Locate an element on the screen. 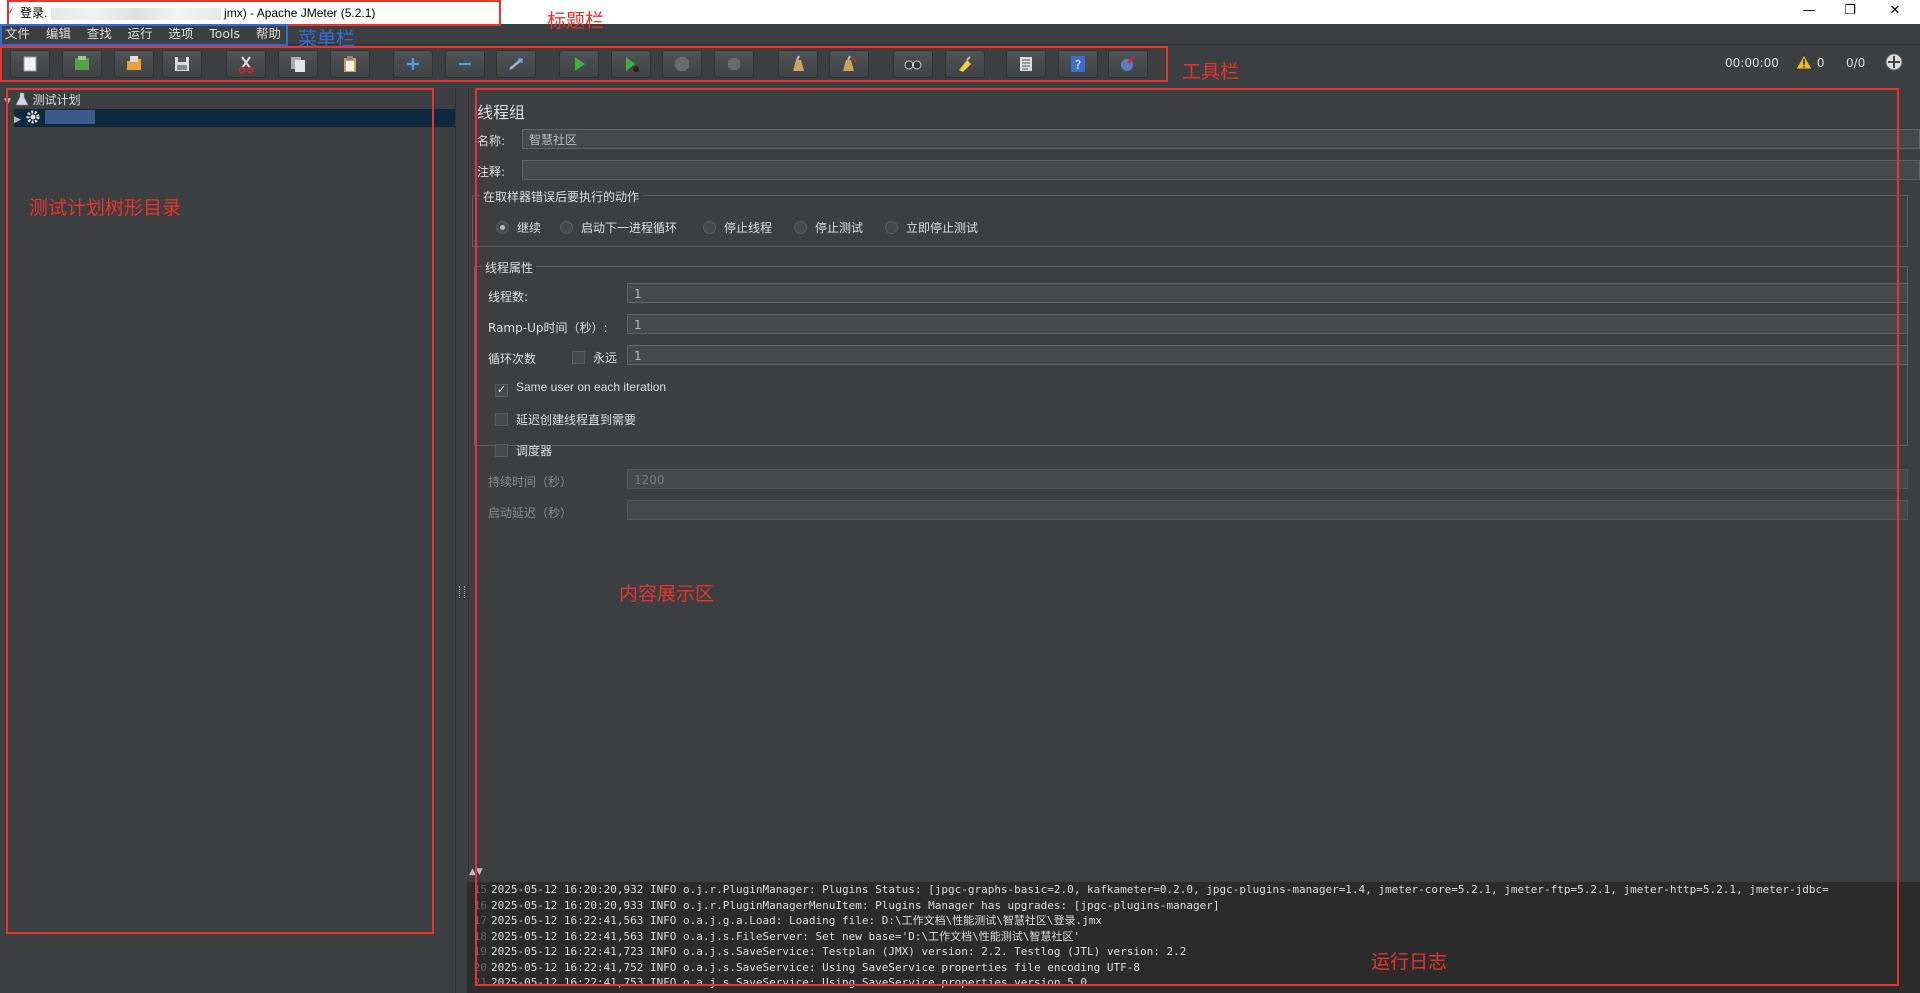 This screenshot has width=1920, height=993. globe-icon is located at coordinates (1894, 62).